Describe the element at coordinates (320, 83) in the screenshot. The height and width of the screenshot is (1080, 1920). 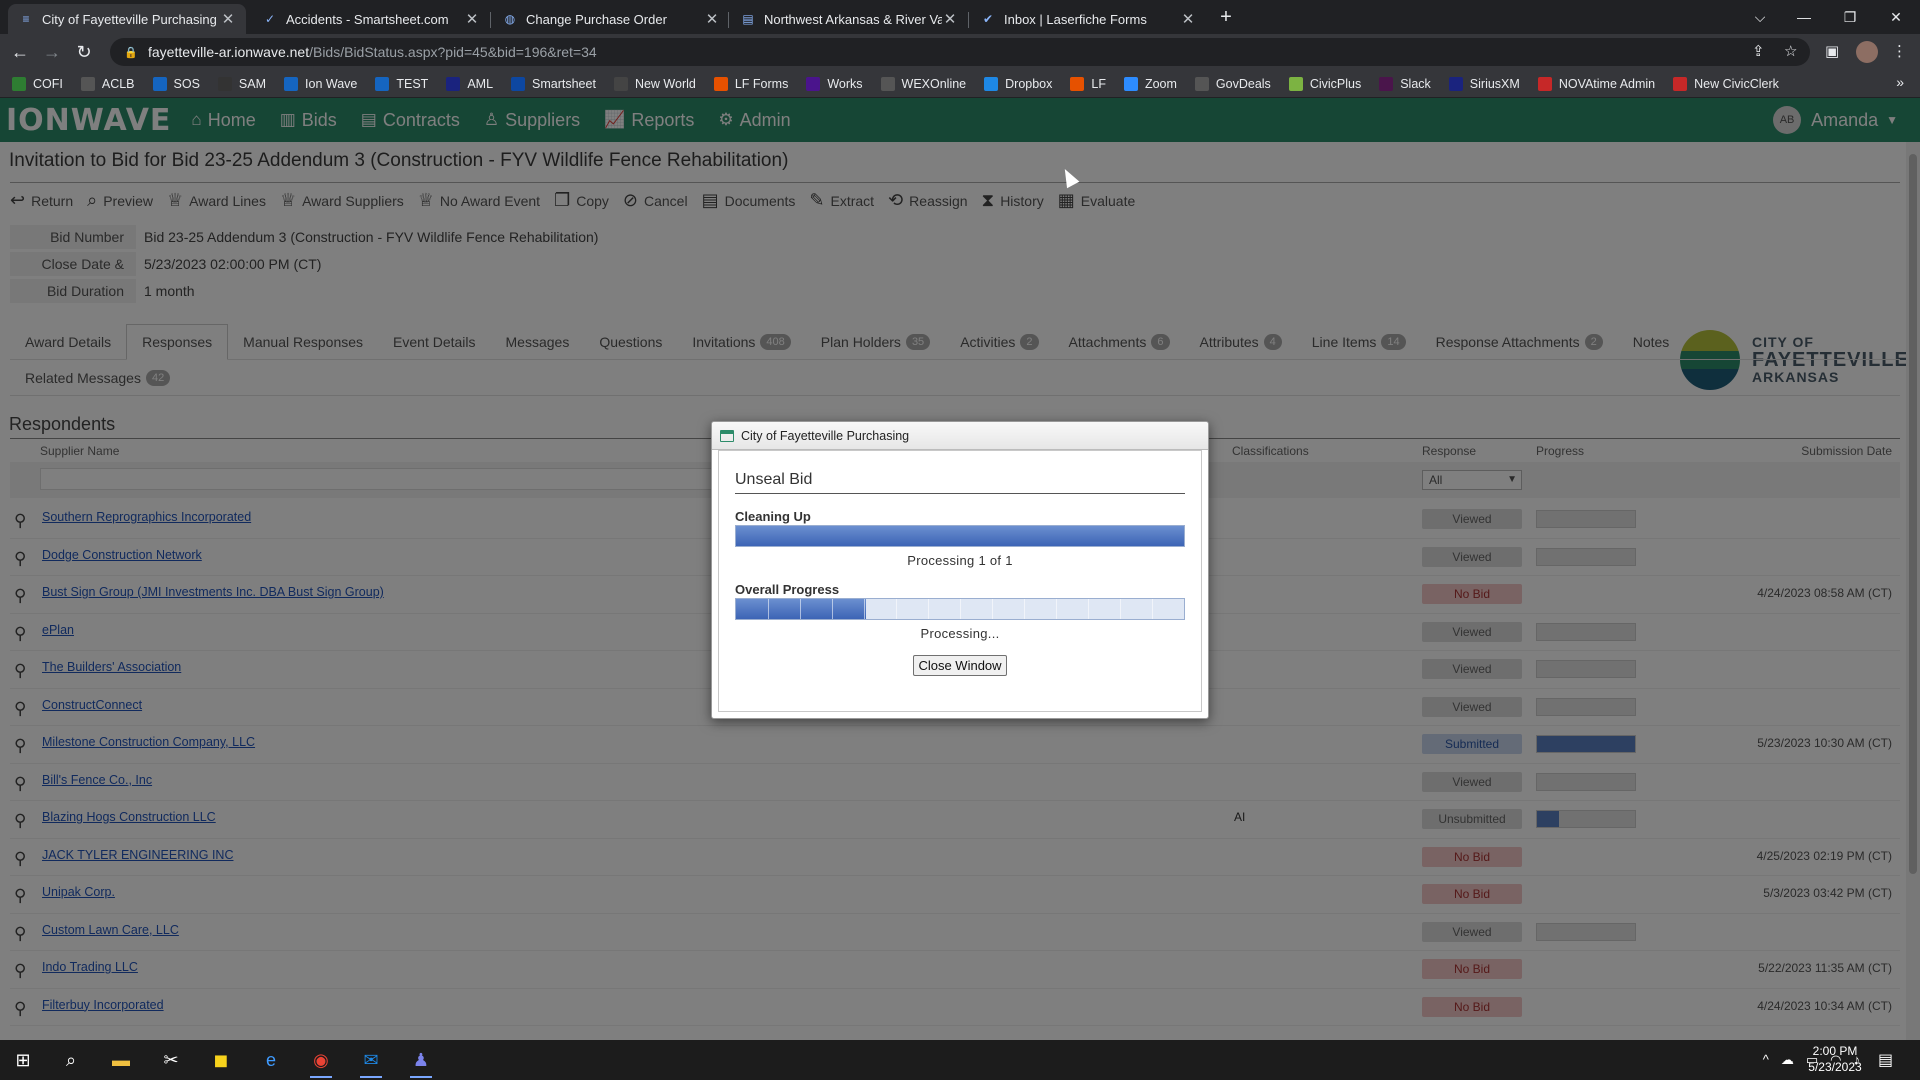
I see `bookmark-item: Ion Wave` at that location.